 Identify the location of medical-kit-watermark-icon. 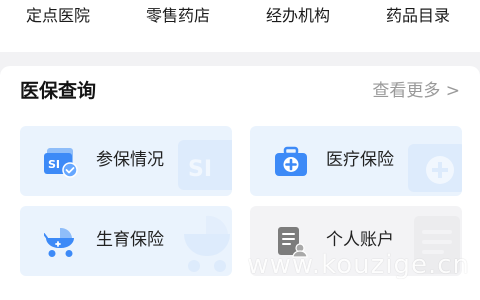
(435, 168).